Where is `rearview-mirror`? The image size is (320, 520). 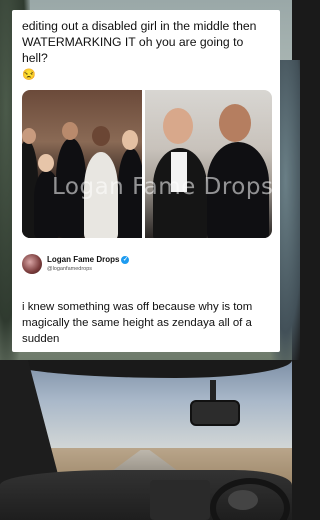 rearview-mirror is located at coordinates (215, 413).